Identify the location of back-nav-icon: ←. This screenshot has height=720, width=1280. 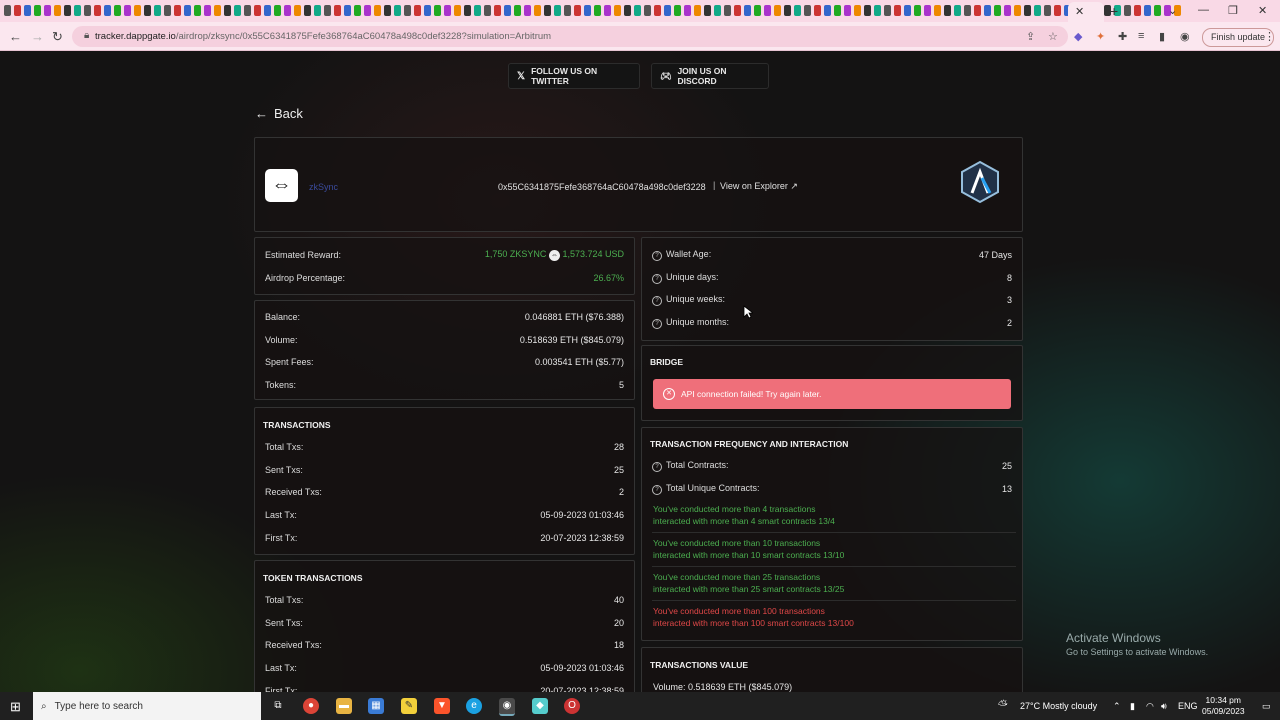
(15, 36).